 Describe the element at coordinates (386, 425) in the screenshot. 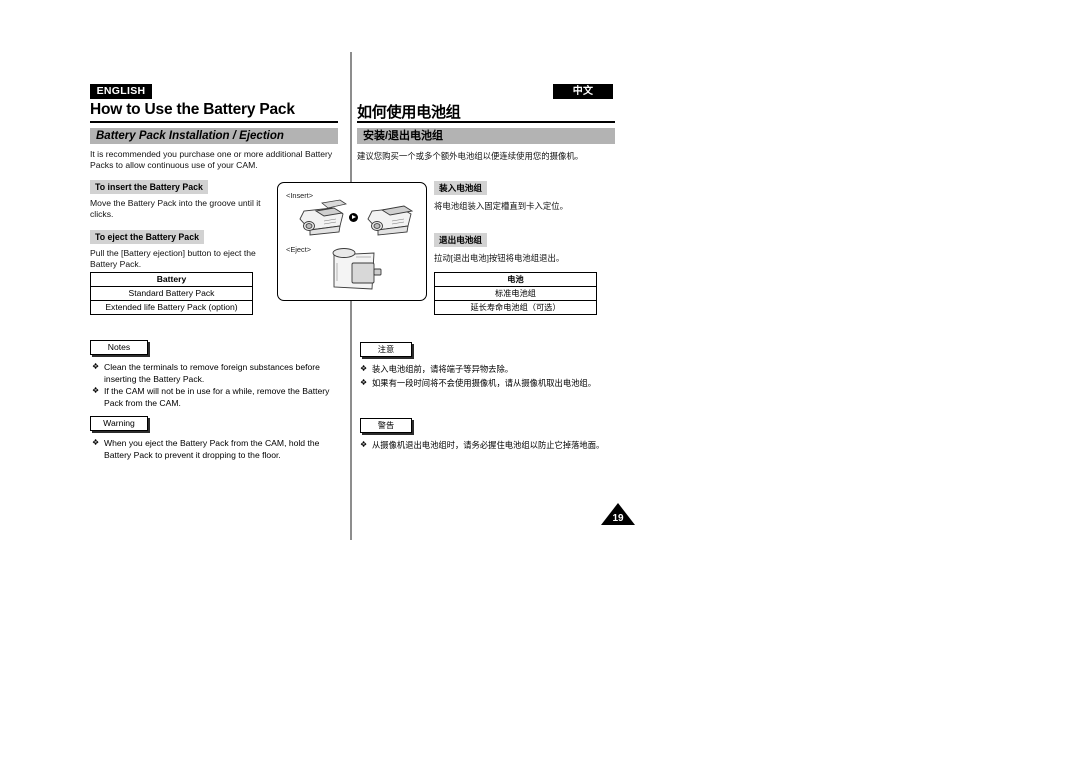

I see `warning-label-chinese: 警告` at that location.